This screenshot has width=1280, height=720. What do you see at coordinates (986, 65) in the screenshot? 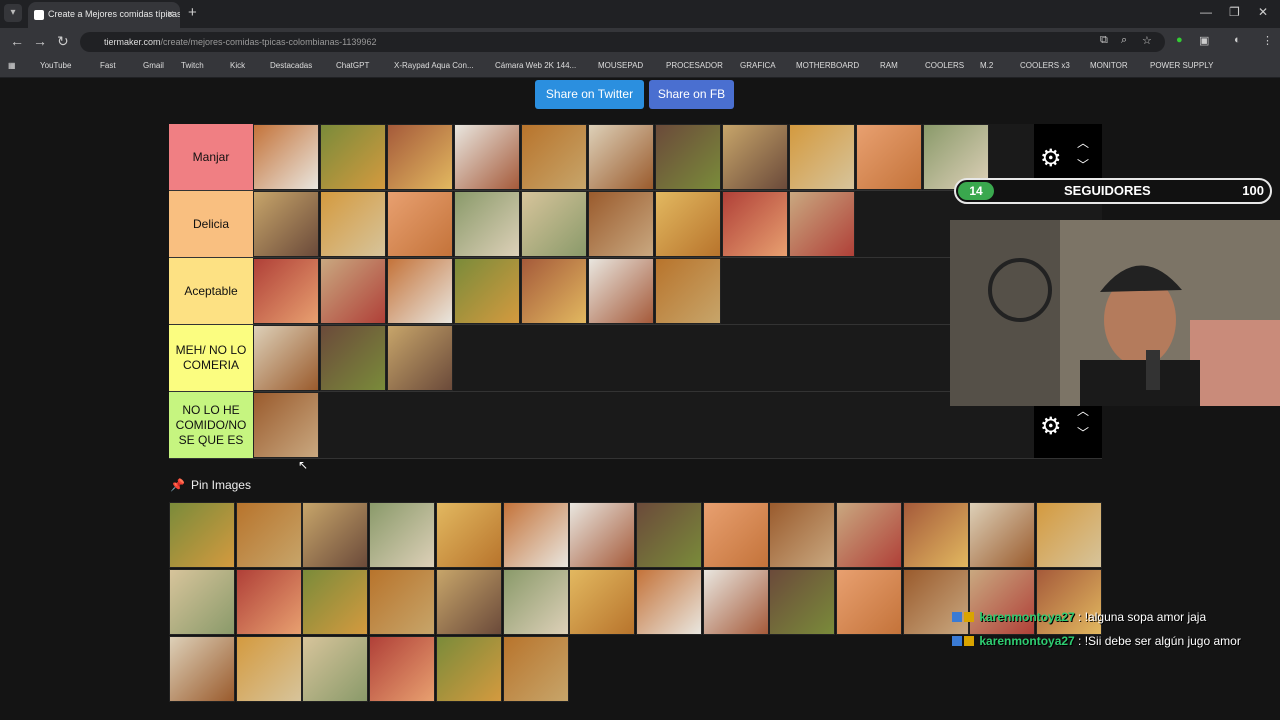
I see `bookmark-item: M.2` at bounding box center [986, 65].